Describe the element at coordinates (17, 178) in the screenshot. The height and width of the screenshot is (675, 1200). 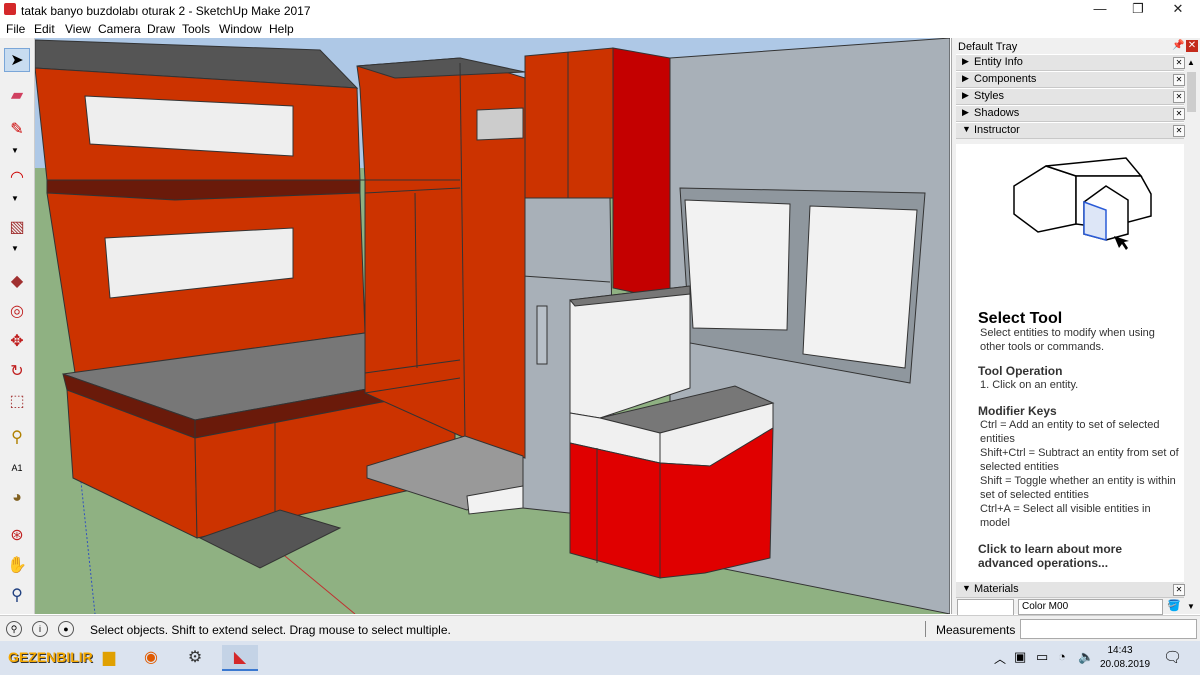
I see `arc-tool-button: ◠` at that location.